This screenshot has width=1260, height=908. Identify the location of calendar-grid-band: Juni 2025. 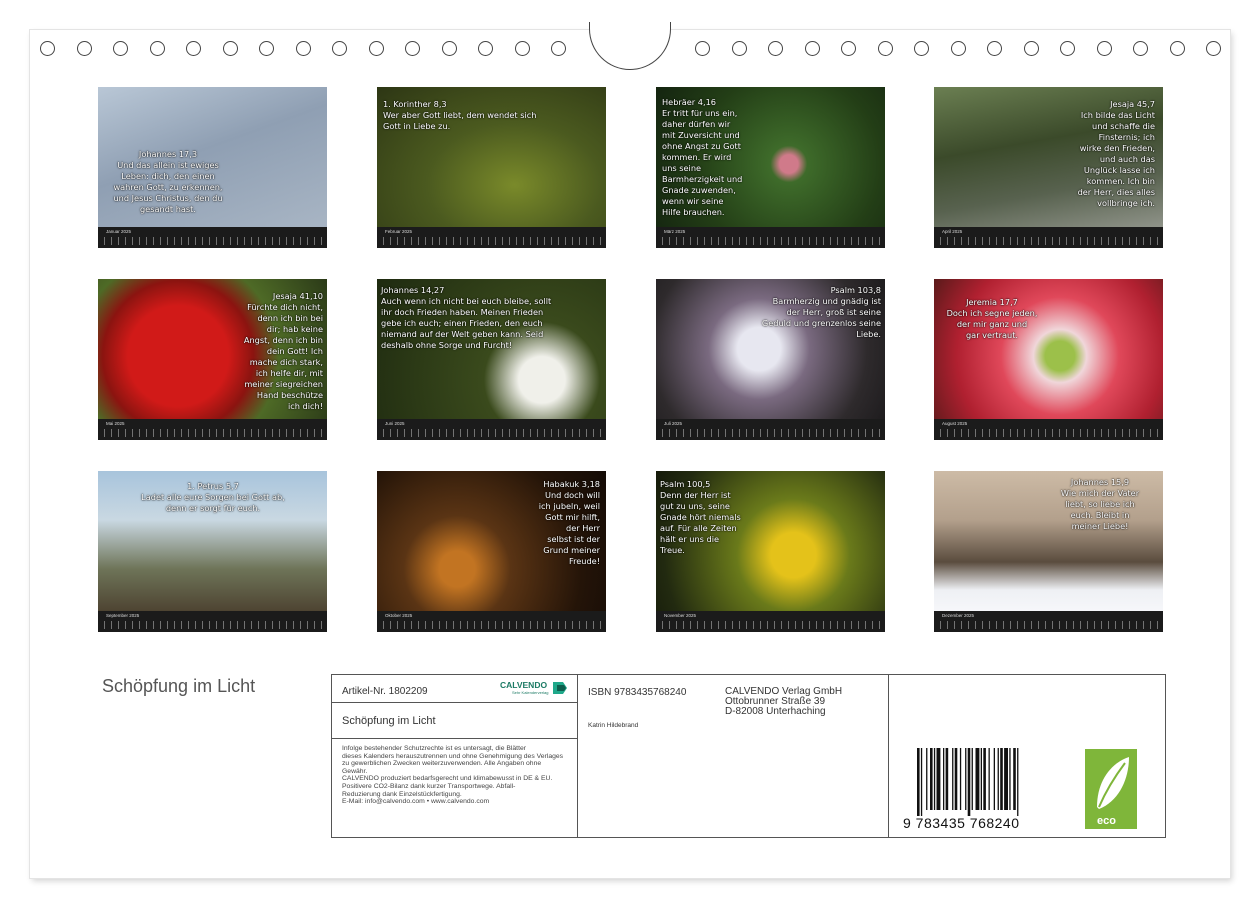
(491, 429).